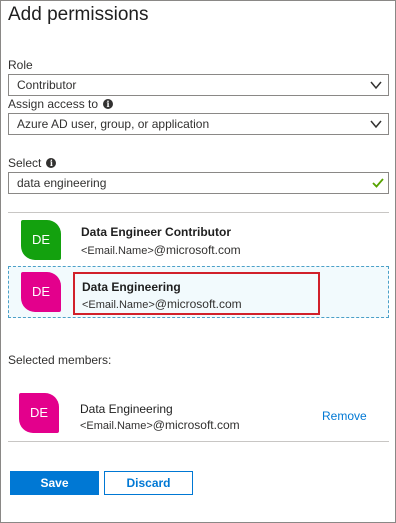 The image size is (396, 523). Describe the element at coordinates (198, 183) in the screenshot. I see `search-input: data engineering` at that location.